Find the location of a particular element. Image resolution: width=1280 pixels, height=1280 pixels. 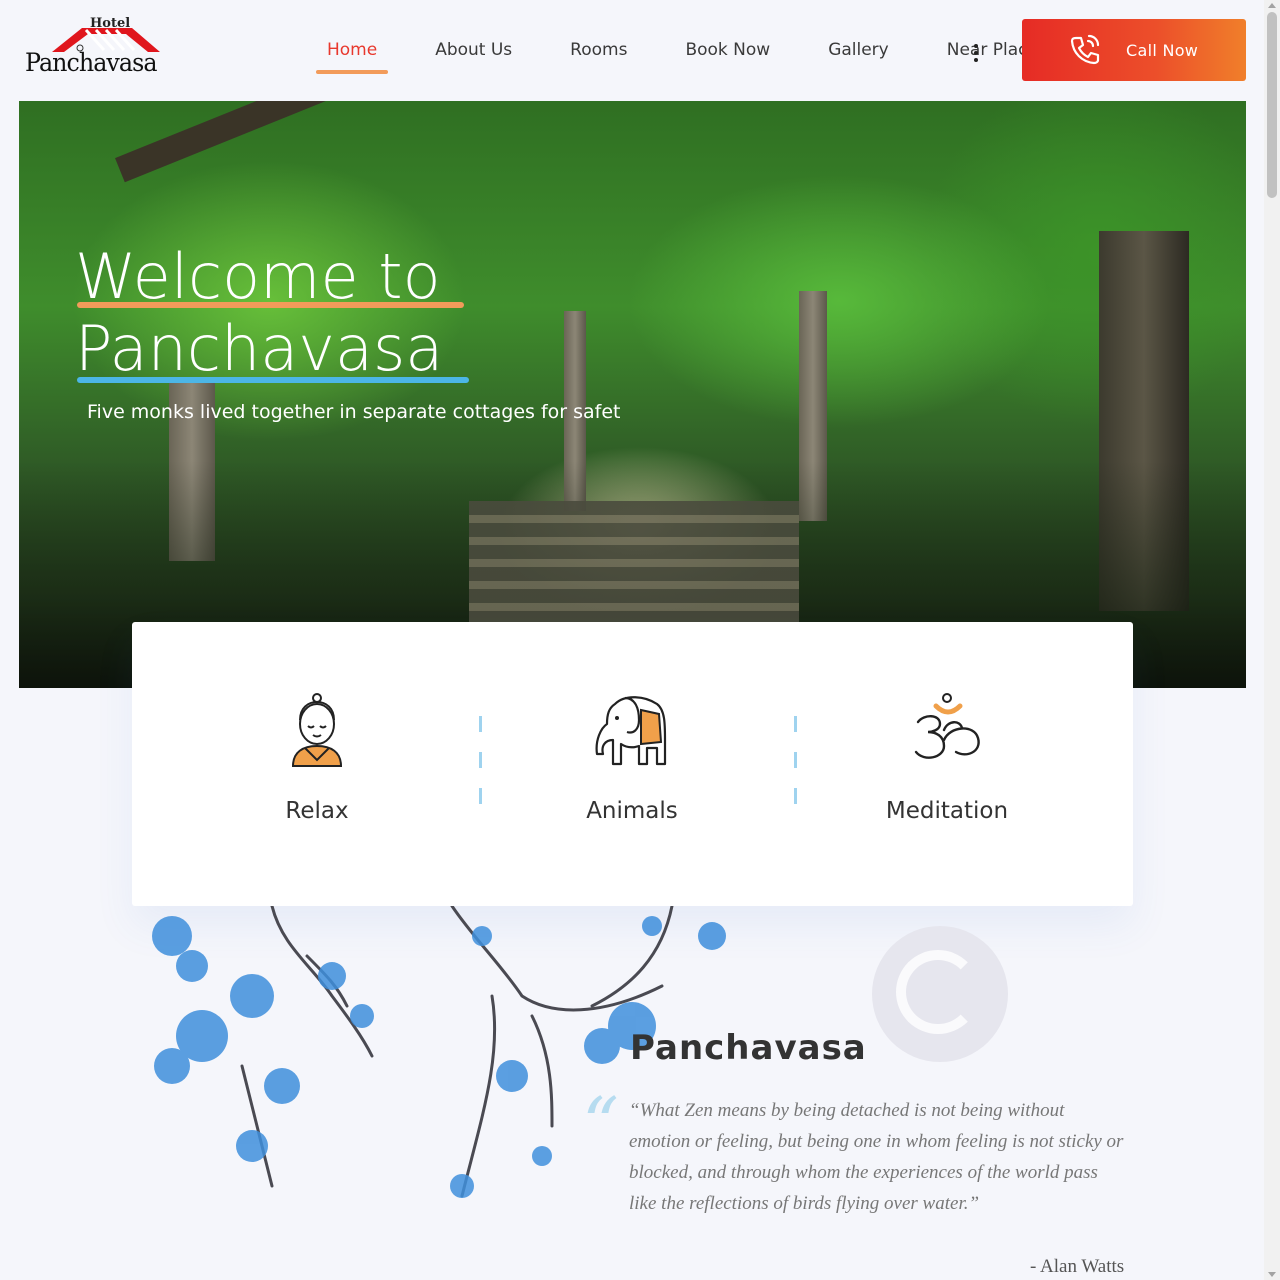

feature-relax: Relax is located at coordinates (317, 758).